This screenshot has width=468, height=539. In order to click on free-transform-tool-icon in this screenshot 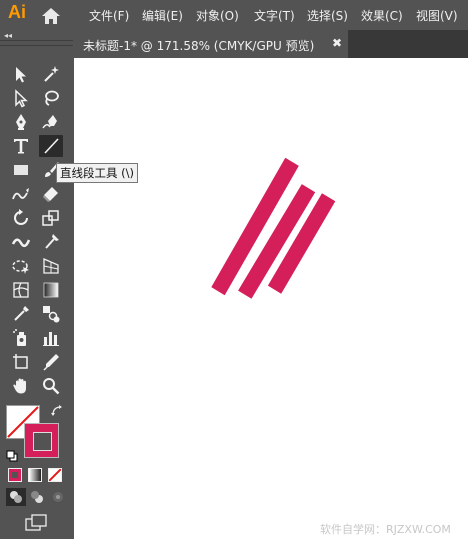, I will do `click(21, 266)`.